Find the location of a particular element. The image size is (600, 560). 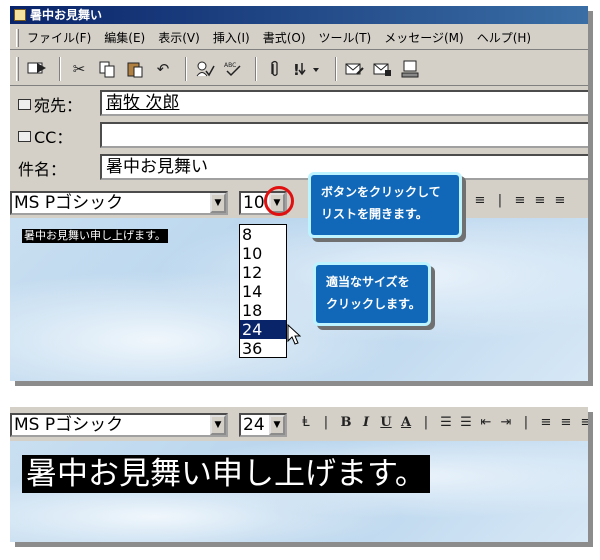

cc-label: CC： is located at coordinates (45, 136).